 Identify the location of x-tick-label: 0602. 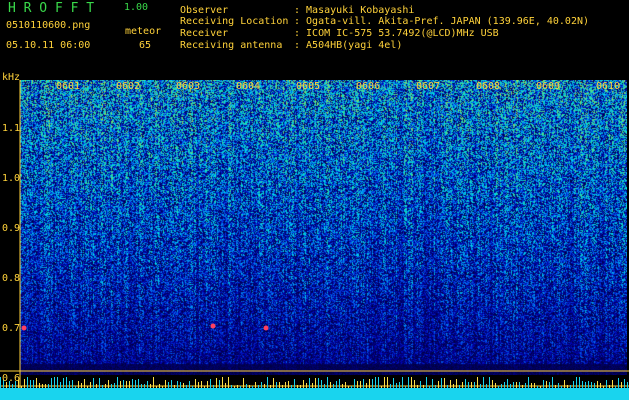
(128, 86).